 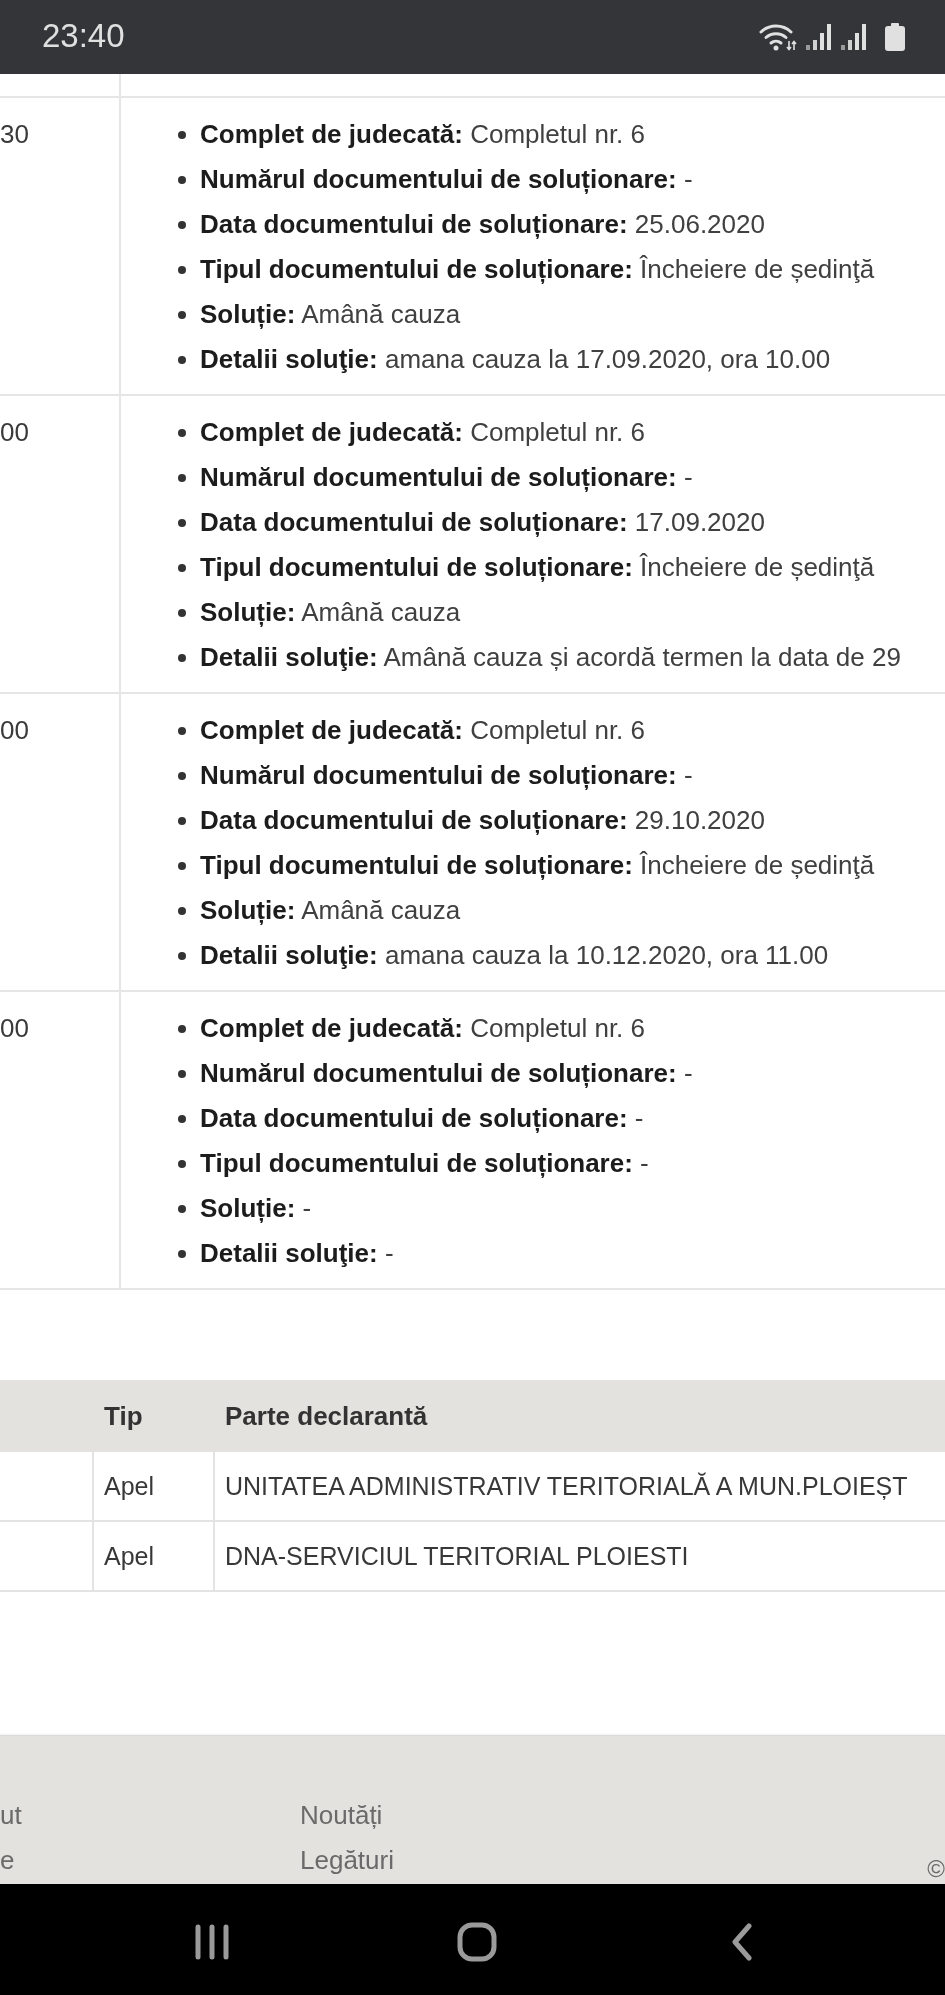 What do you see at coordinates (742, 1942) in the screenshot?
I see `back-icon` at bounding box center [742, 1942].